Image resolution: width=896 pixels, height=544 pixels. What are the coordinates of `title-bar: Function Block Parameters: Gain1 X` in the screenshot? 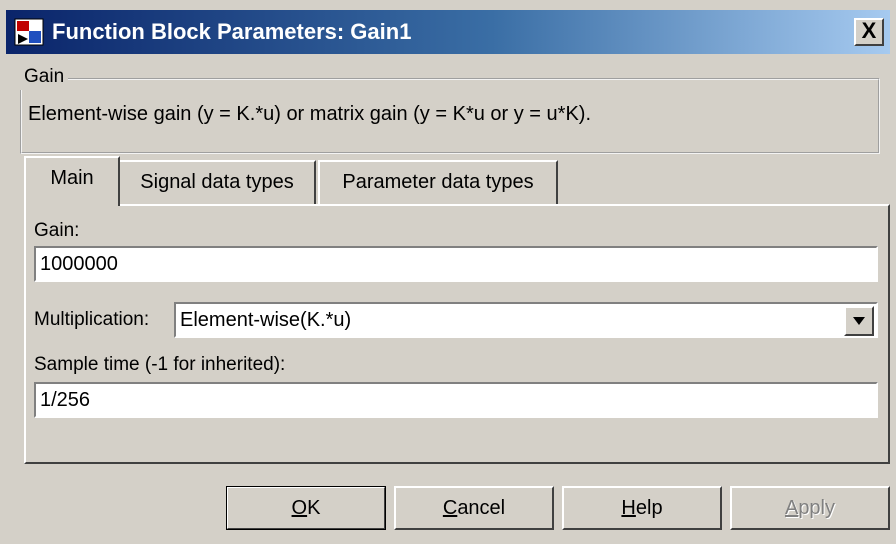 It's located at (448, 32).